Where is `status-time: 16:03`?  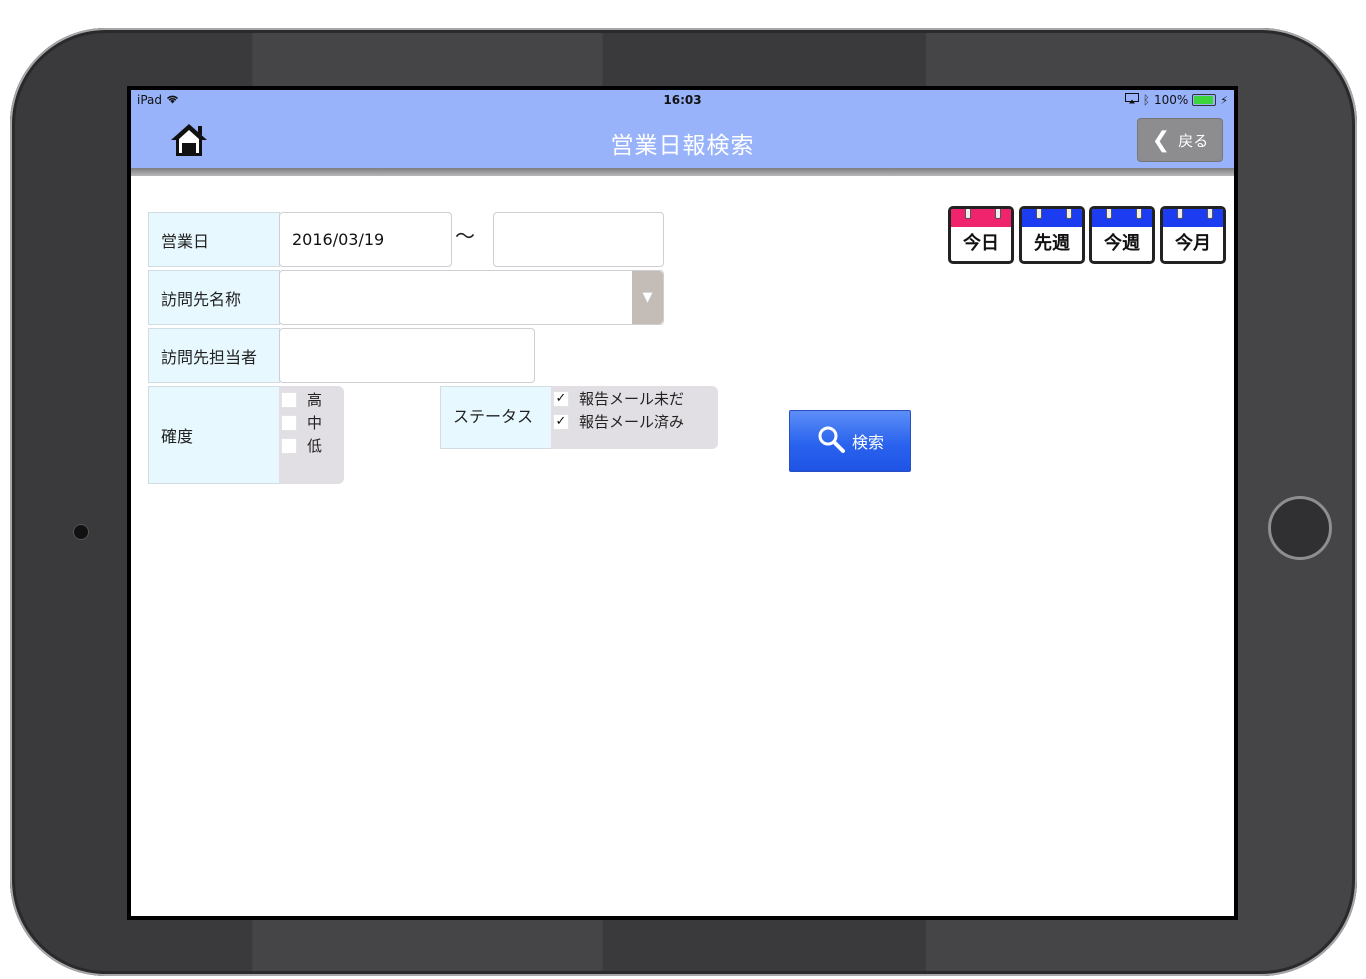
status-time: 16:03 is located at coordinates (682, 100).